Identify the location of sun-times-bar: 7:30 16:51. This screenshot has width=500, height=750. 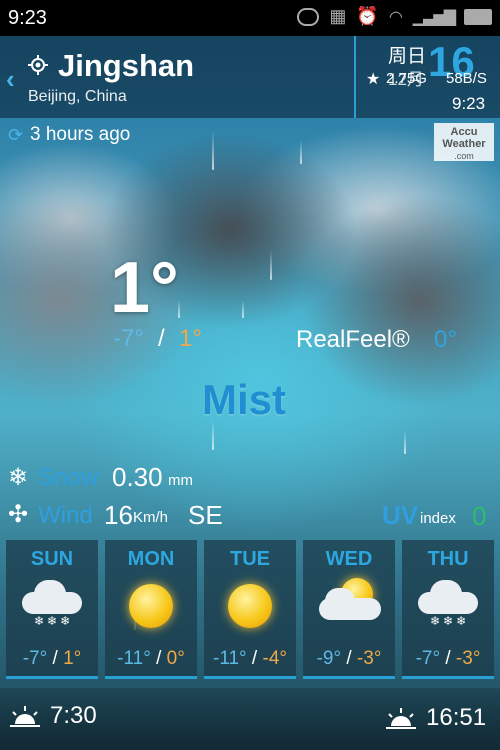
(250, 719).